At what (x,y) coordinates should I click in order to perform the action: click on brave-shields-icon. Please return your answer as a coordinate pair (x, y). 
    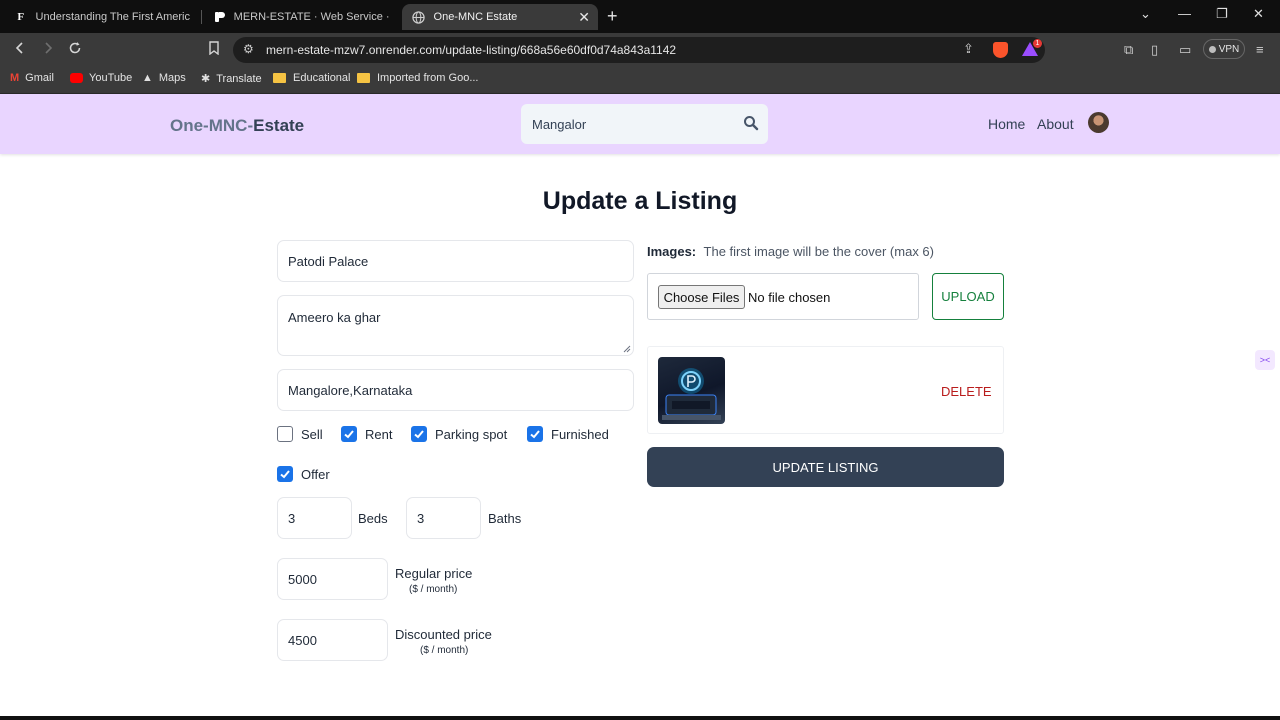
    Looking at the image, I should click on (1000, 50).